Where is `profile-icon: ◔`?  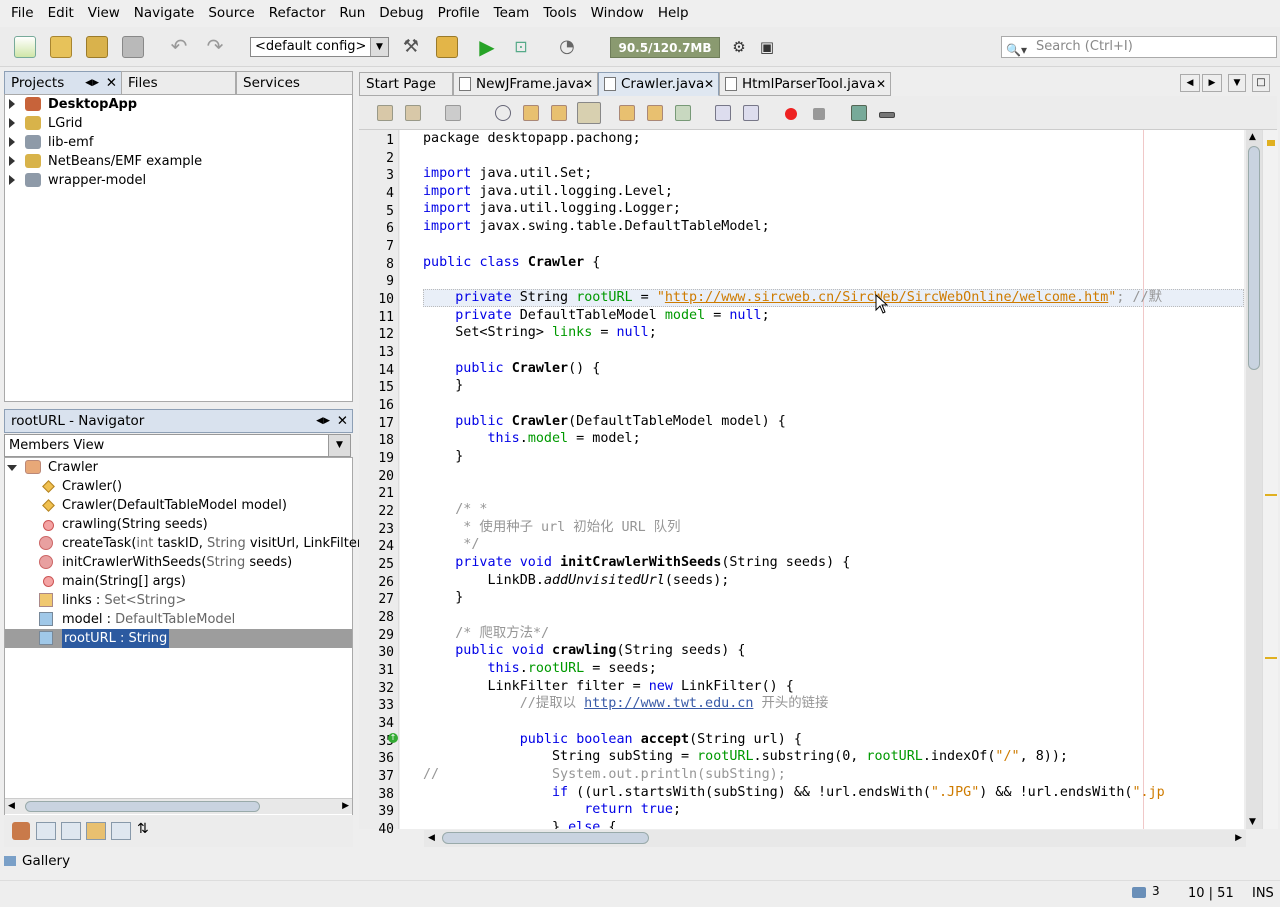
profile-icon: ◔ is located at coordinates (567, 47).